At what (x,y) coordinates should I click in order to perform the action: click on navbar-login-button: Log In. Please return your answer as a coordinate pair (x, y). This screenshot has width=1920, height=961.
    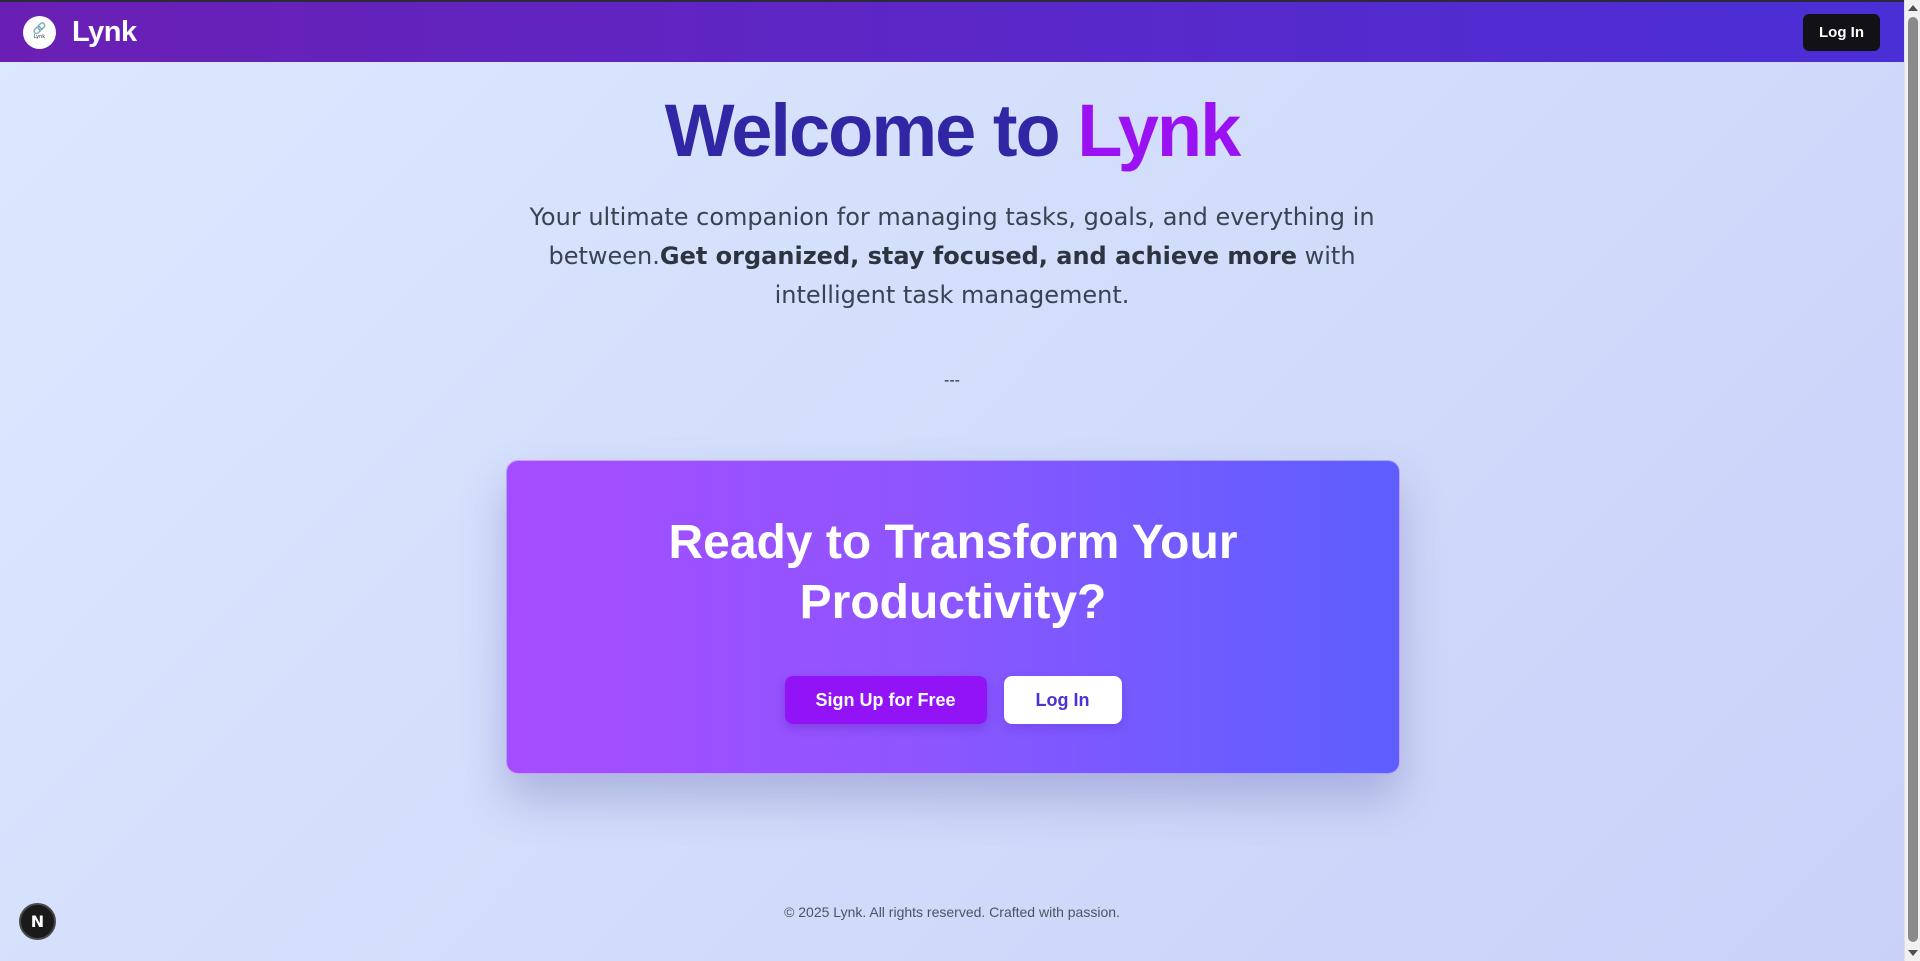
    Looking at the image, I should click on (1841, 32).